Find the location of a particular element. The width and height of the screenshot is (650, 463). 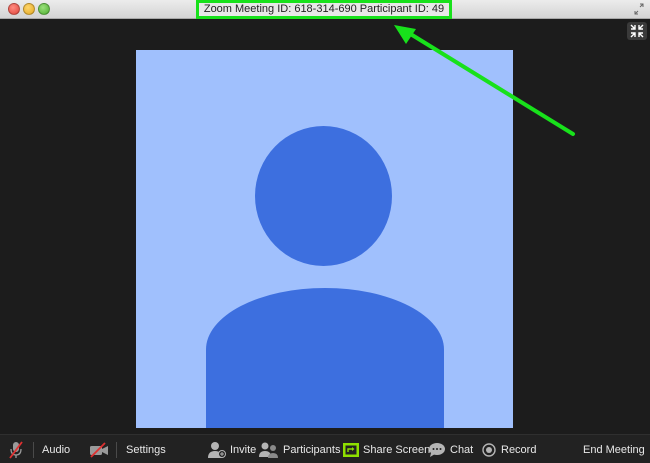

stop-video-button is located at coordinates (99, 449).